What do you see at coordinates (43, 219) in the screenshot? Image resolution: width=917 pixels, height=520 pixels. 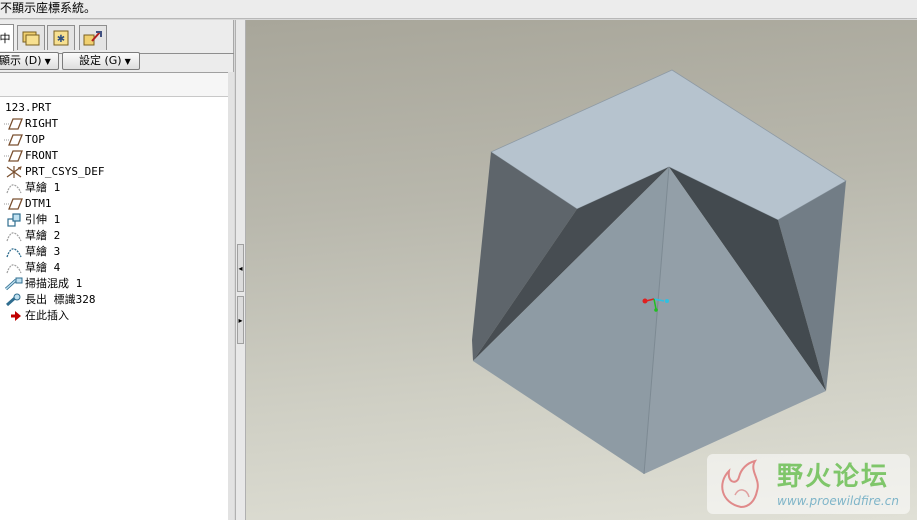 I see `tree-item-label: 引伸 1` at bounding box center [43, 219].